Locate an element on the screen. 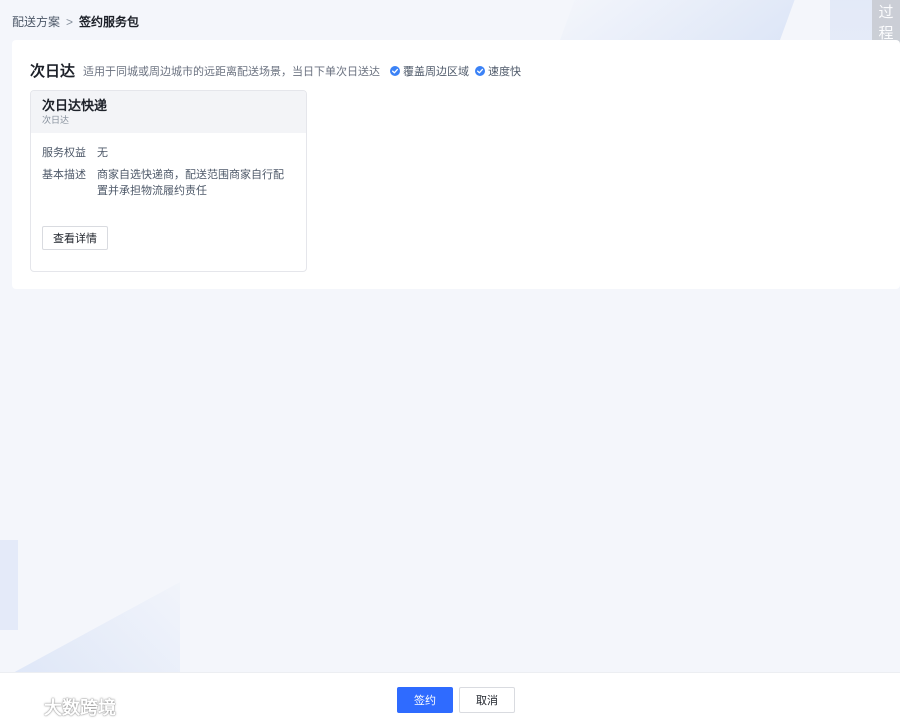 The height and width of the screenshot is (722, 900). service-tag-label: 覆盖周边区域 is located at coordinates (436, 71).